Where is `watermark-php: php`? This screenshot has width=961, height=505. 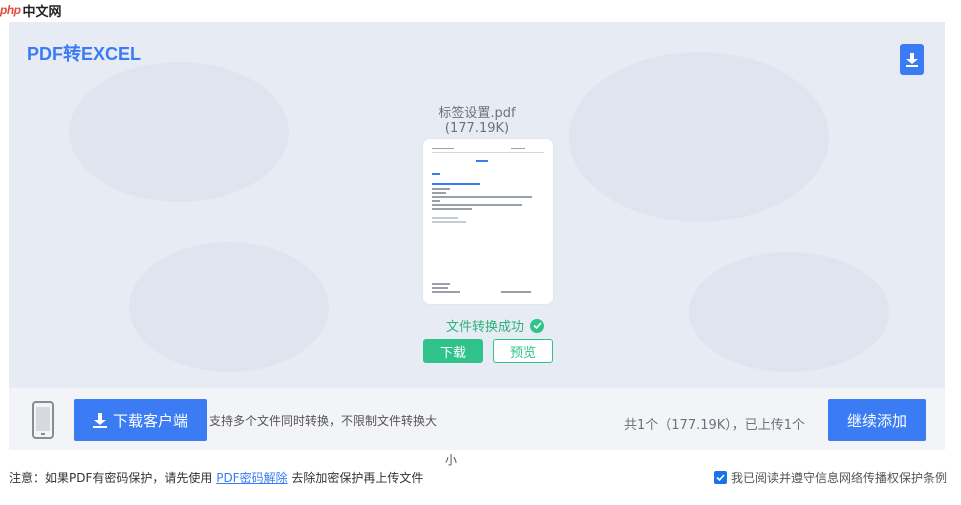
watermark-php: php is located at coordinates (10, 10).